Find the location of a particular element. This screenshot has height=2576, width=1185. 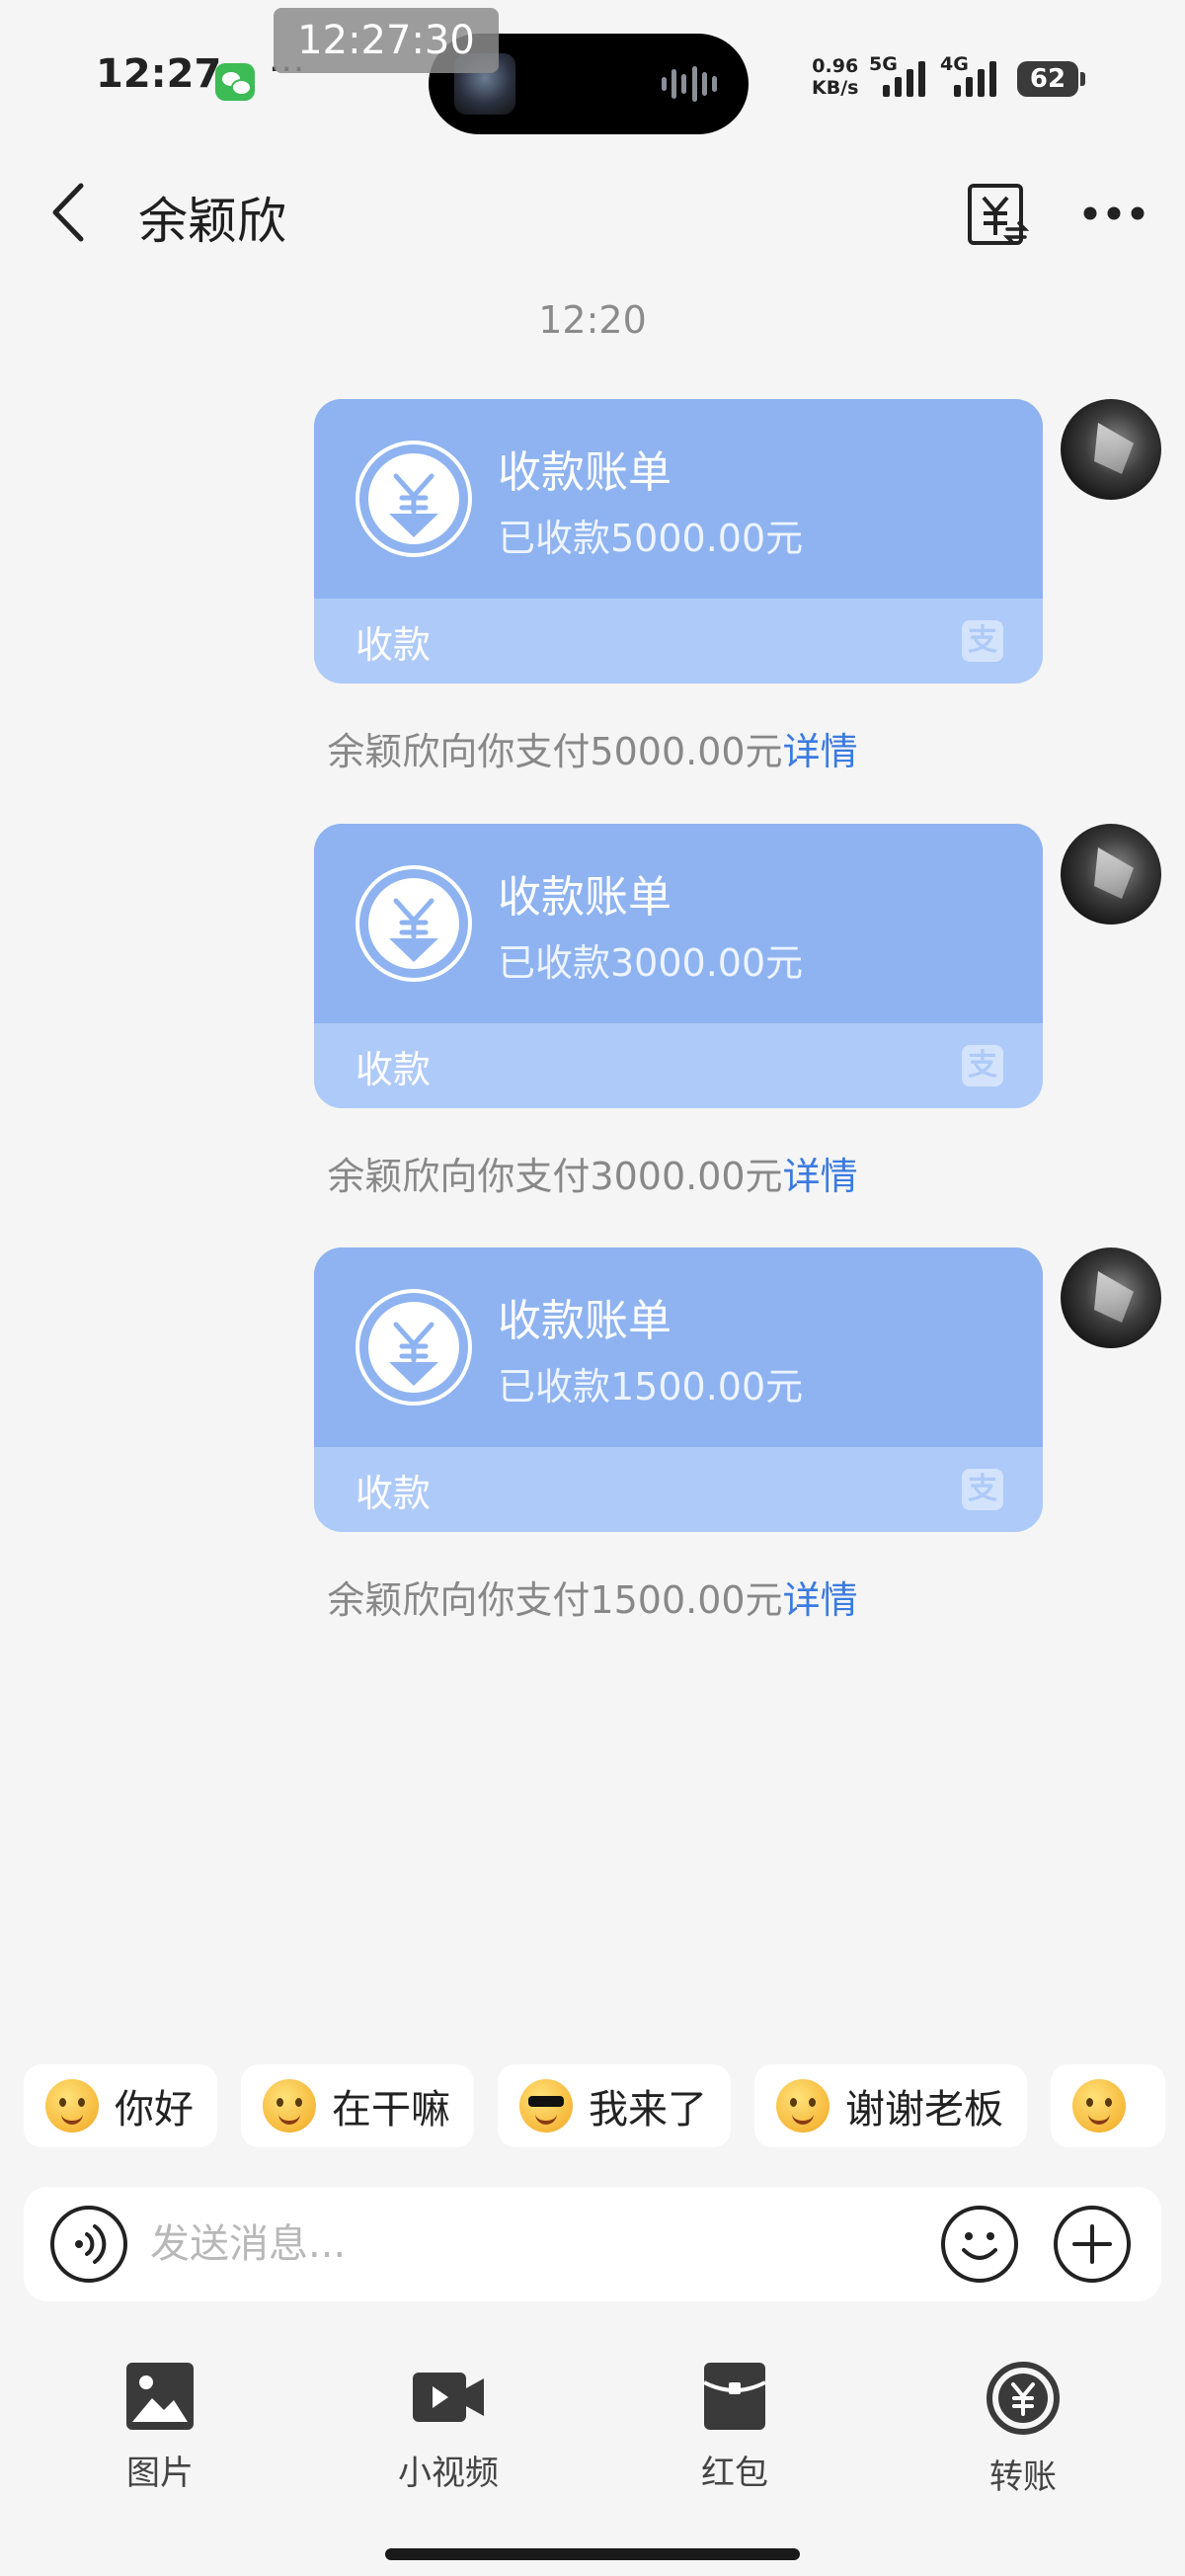

network-speed: 0.96 KB/s is located at coordinates (835, 77).